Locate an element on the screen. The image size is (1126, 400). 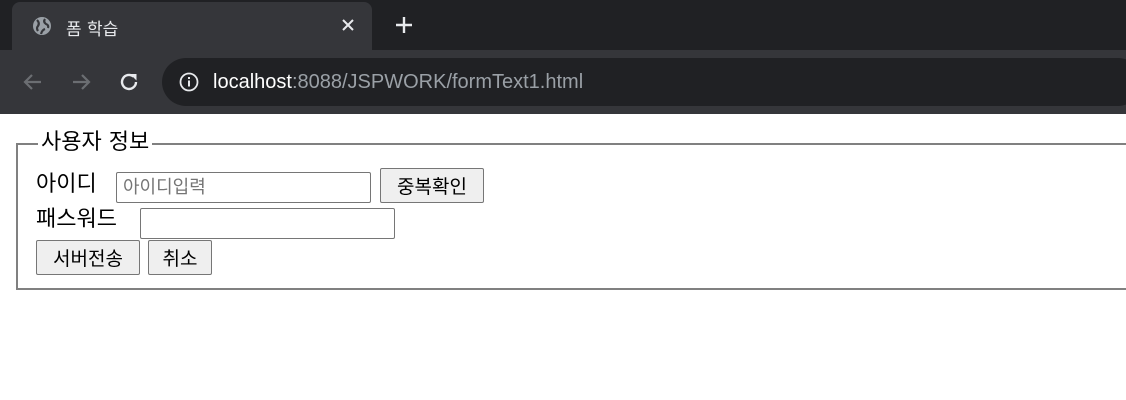
reload-icon is located at coordinates (129, 82).